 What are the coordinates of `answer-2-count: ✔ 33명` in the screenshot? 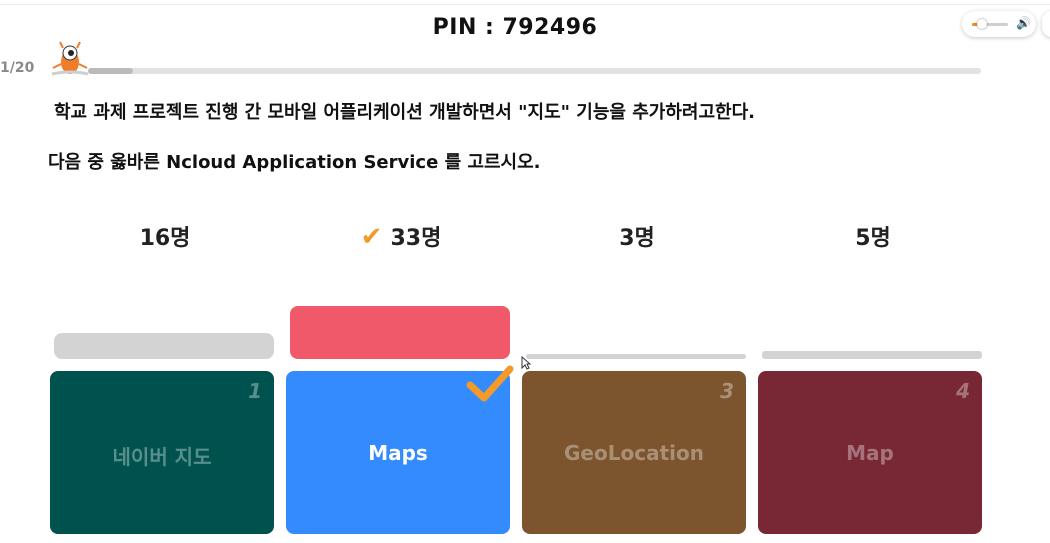 It's located at (401, 236).